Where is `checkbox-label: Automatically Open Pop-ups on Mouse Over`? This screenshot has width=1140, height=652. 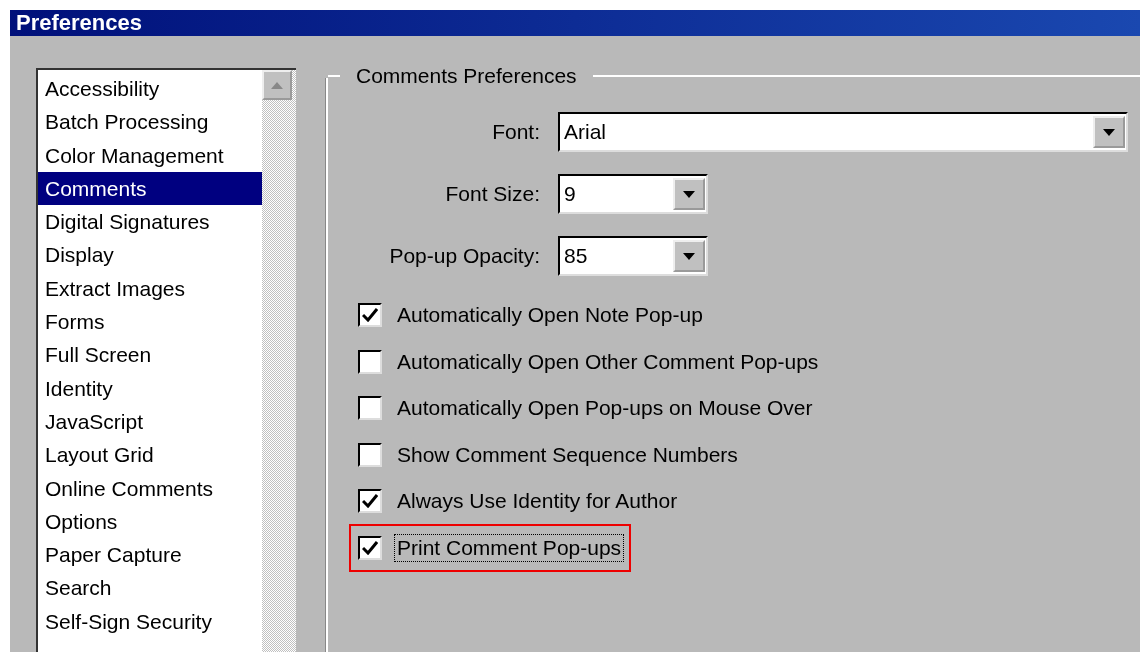
checkbox-label: Automatically Open Pop-ups on Mouse Over is located at coordinates (605, 408).